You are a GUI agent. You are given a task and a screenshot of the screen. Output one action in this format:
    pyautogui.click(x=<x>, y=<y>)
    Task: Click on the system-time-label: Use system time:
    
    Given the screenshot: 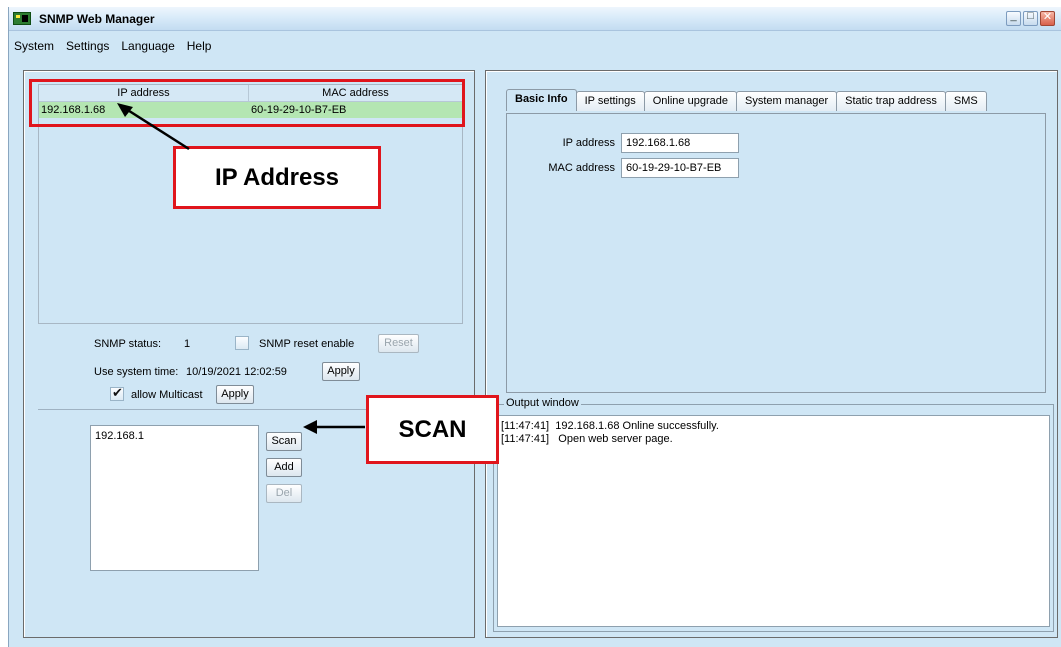 What is the action you would take?
    pyautogui.click(x=136, y=372)
    